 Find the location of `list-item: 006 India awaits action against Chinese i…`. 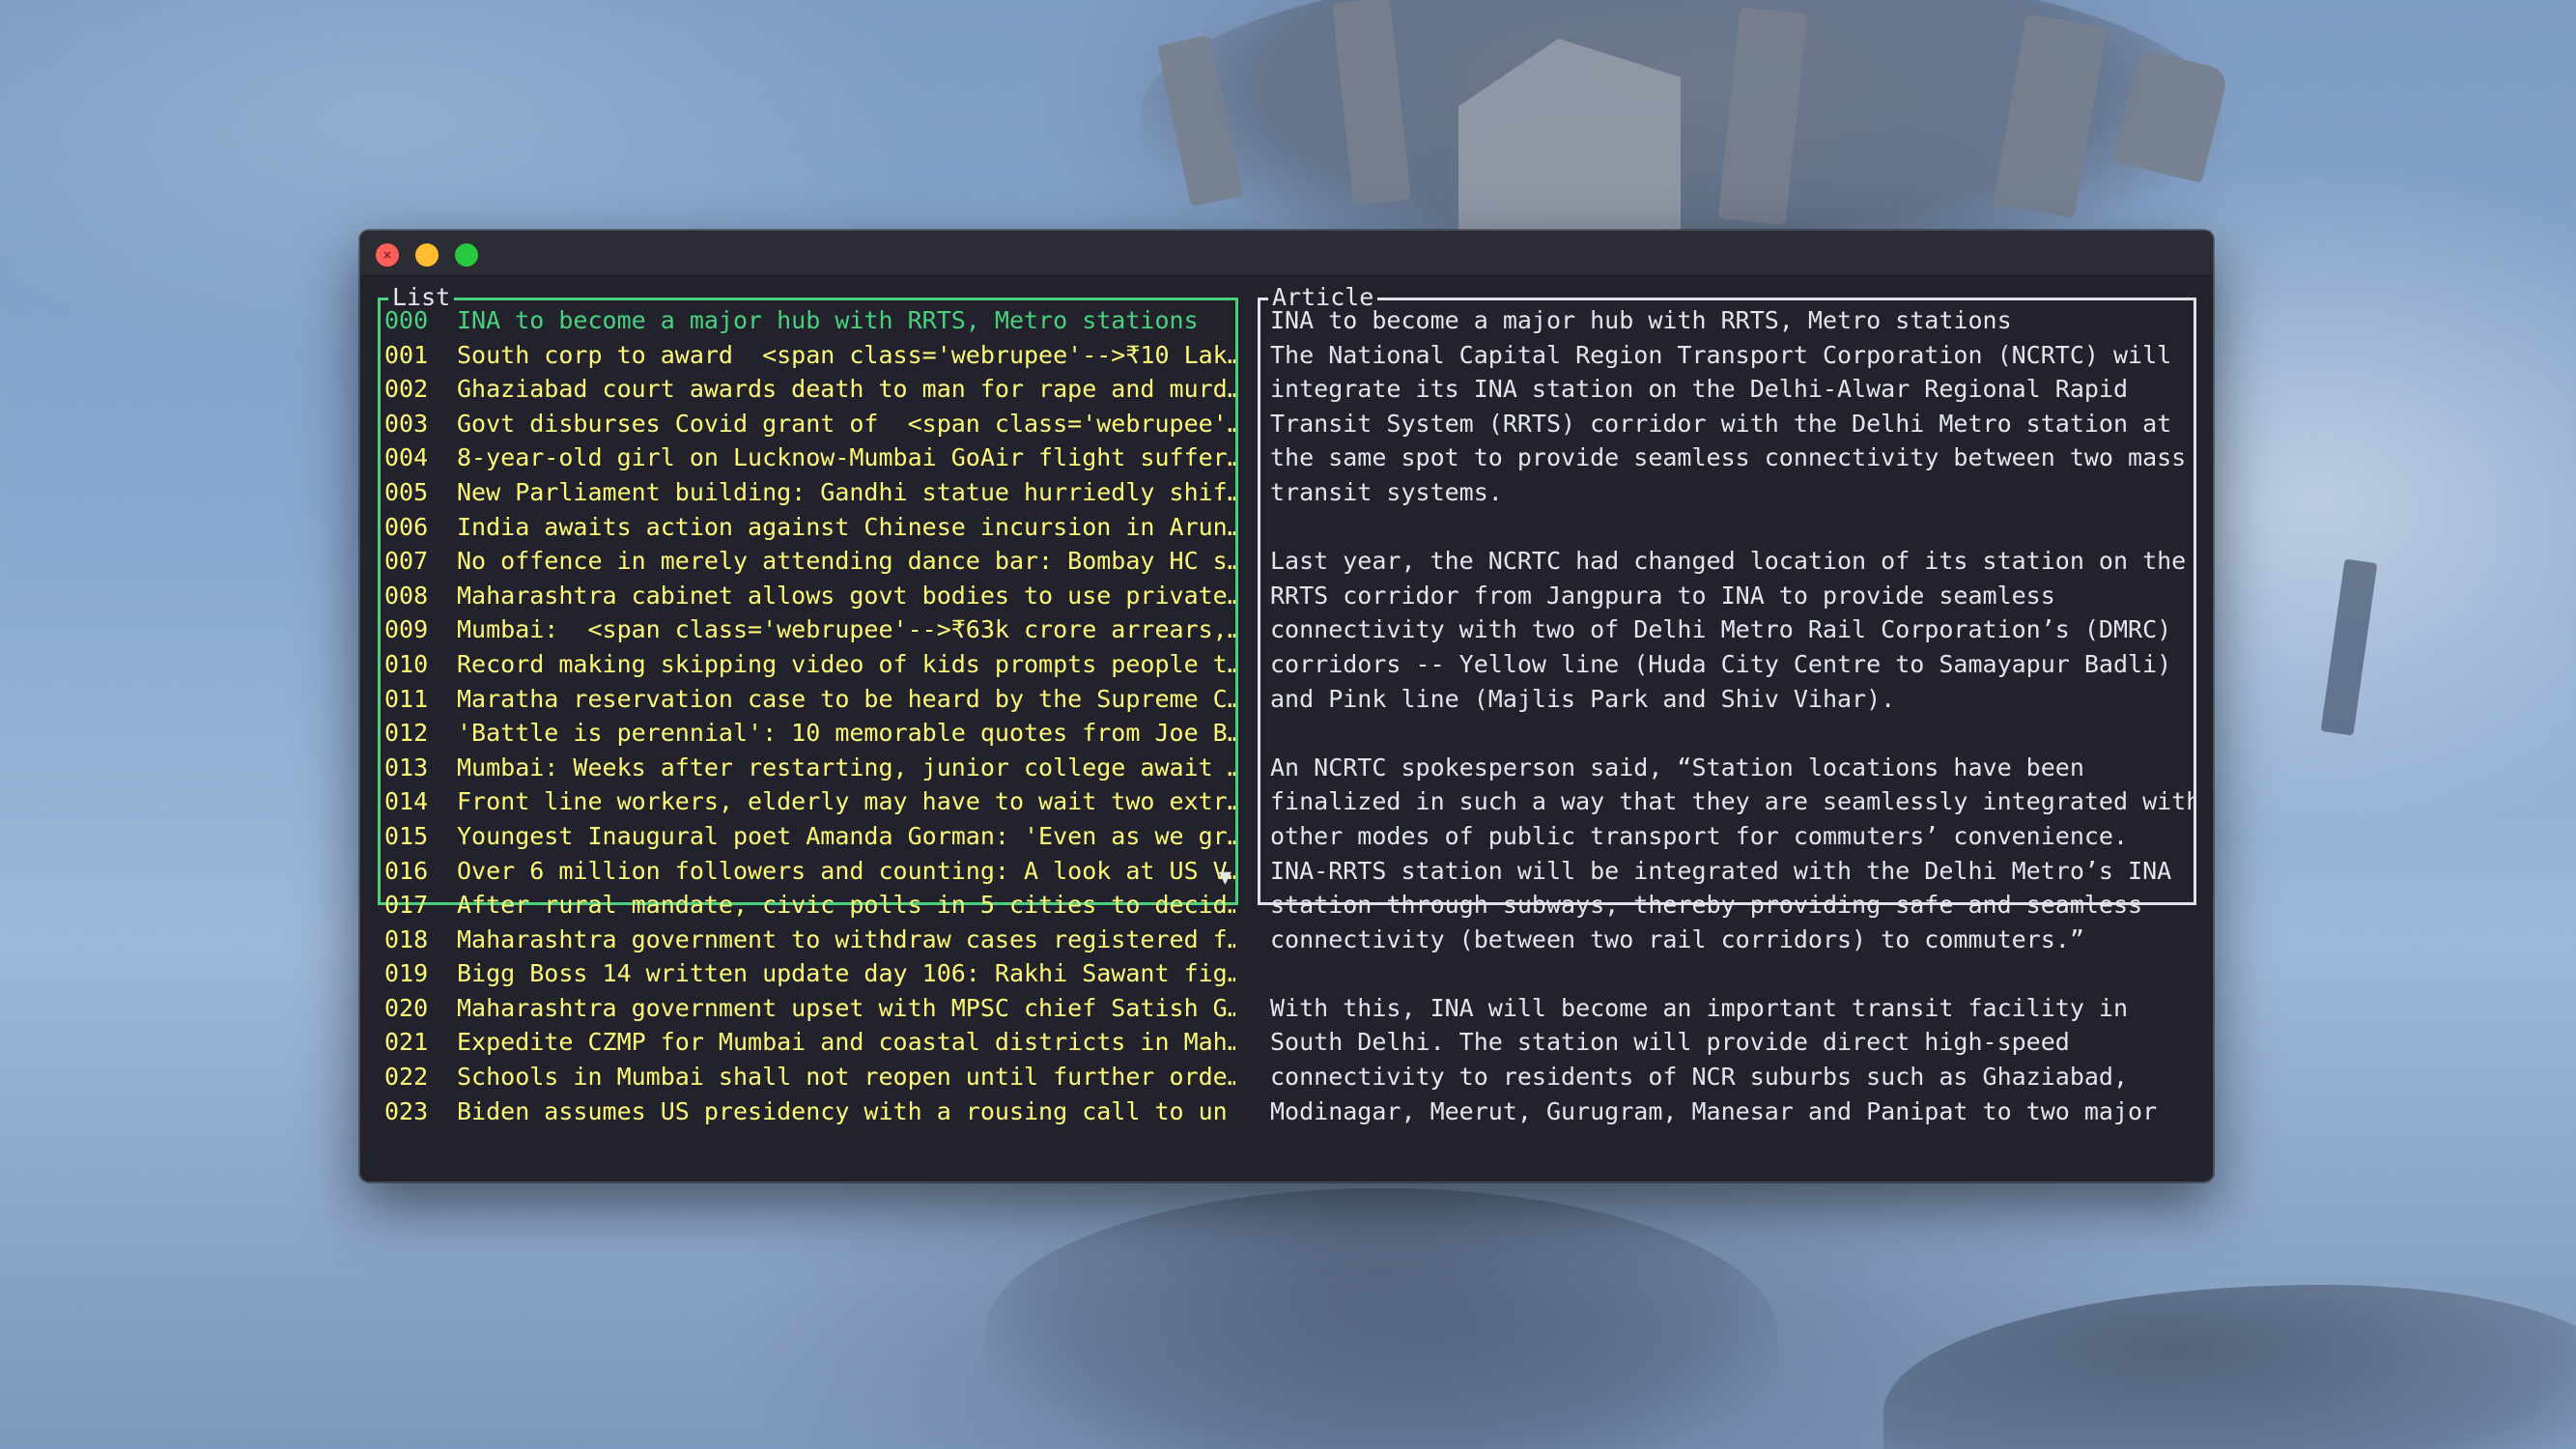

list-item: 006 India awaits action against Chinese i… is located at coordinates (808, 527).